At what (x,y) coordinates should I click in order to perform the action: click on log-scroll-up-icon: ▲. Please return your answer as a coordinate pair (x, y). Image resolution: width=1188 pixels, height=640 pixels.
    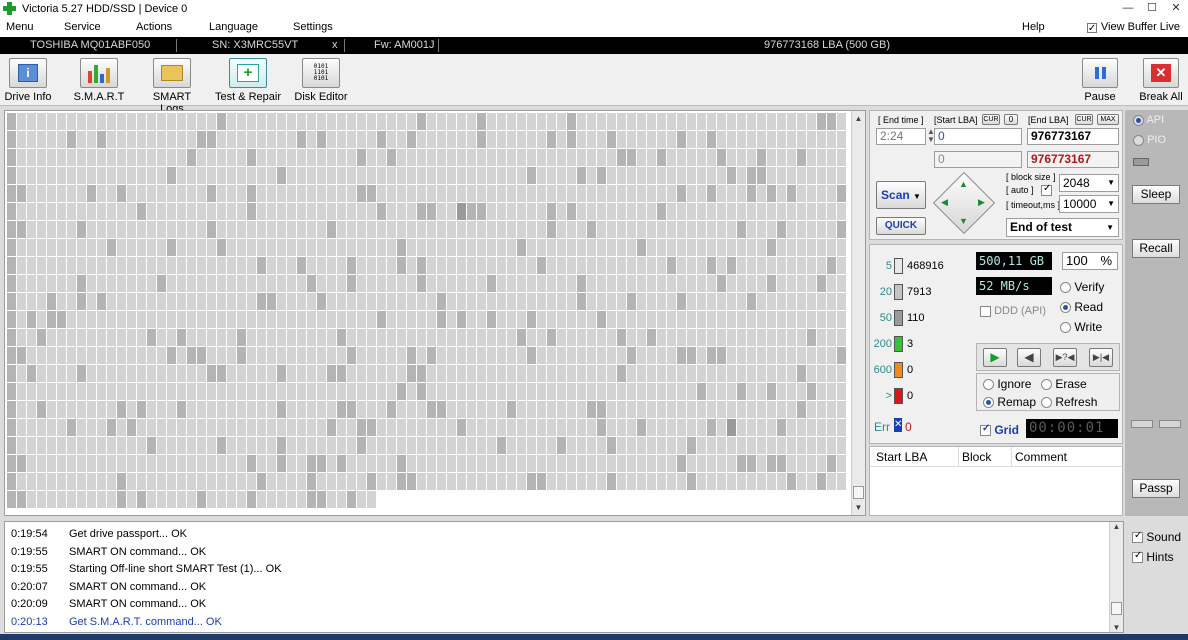
    Looking at the image, I should click on (1116, 526).